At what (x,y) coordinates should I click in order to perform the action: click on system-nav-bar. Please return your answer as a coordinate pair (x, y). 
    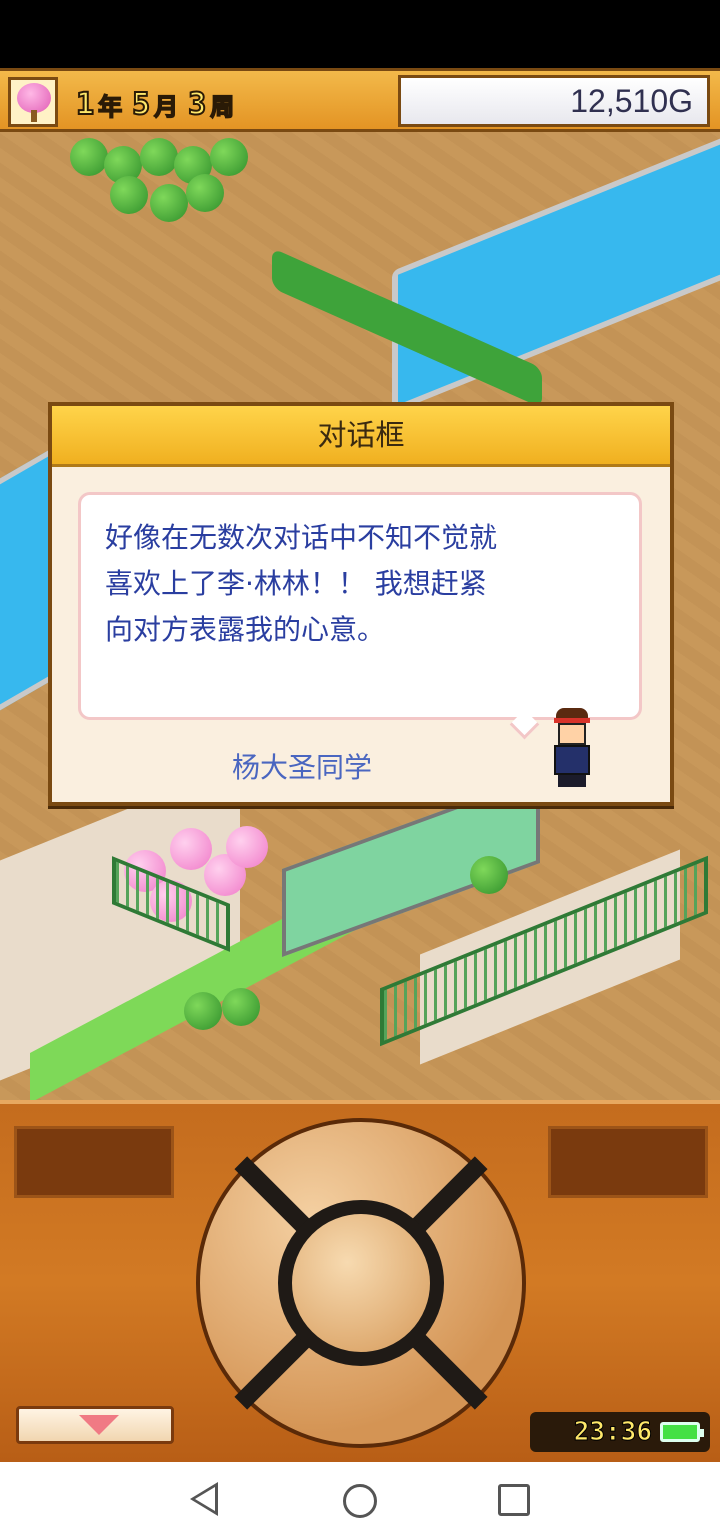
    Looking at the image, I should click on (360, 1501).